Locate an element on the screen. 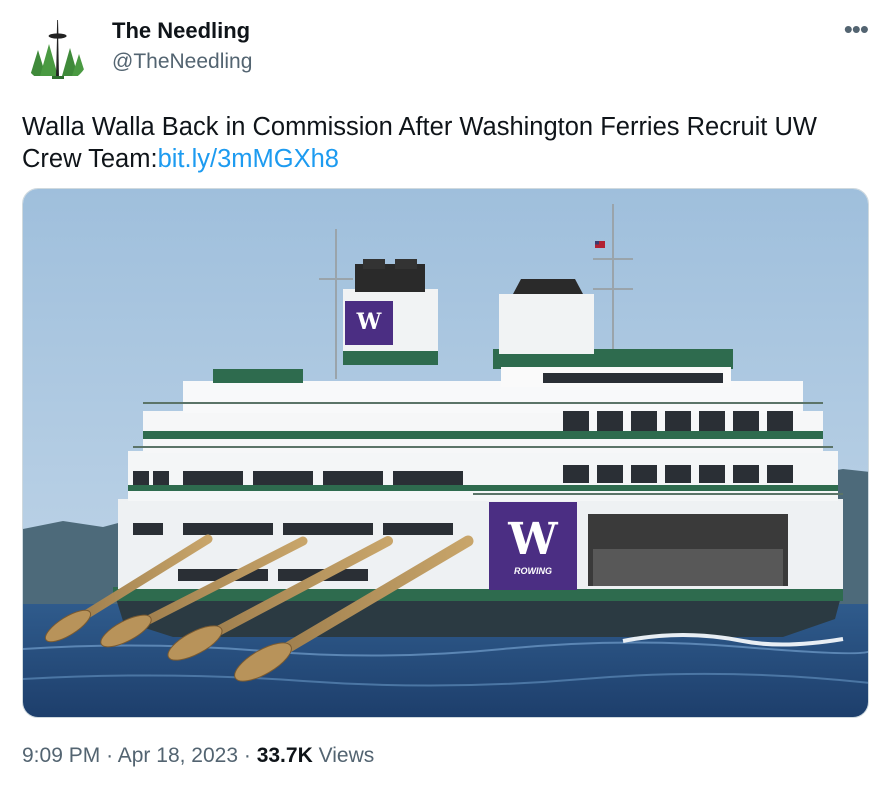 This screenshot has width=890, height=788. tweet-date: Apr 18, 2023 is located at coordinates (178, 755).